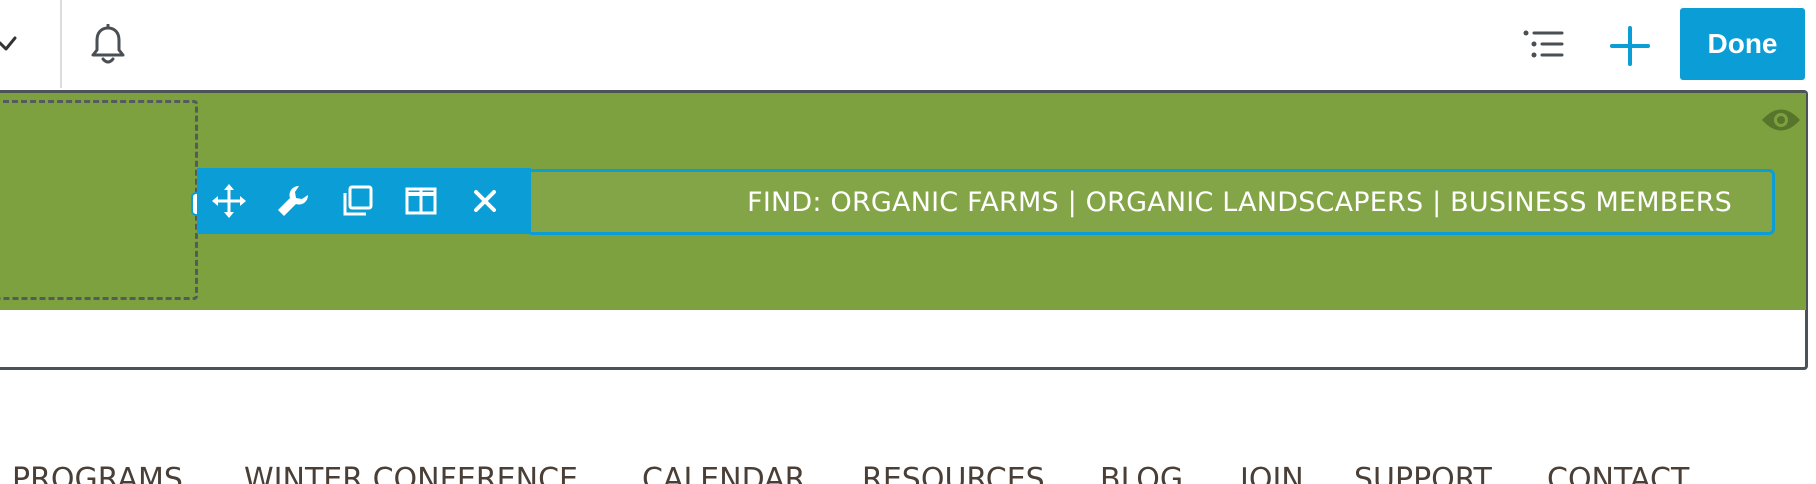 Image resolution: width=1816 pixels, height=484 pixels. I want to click on move-button, so click(229, 201).